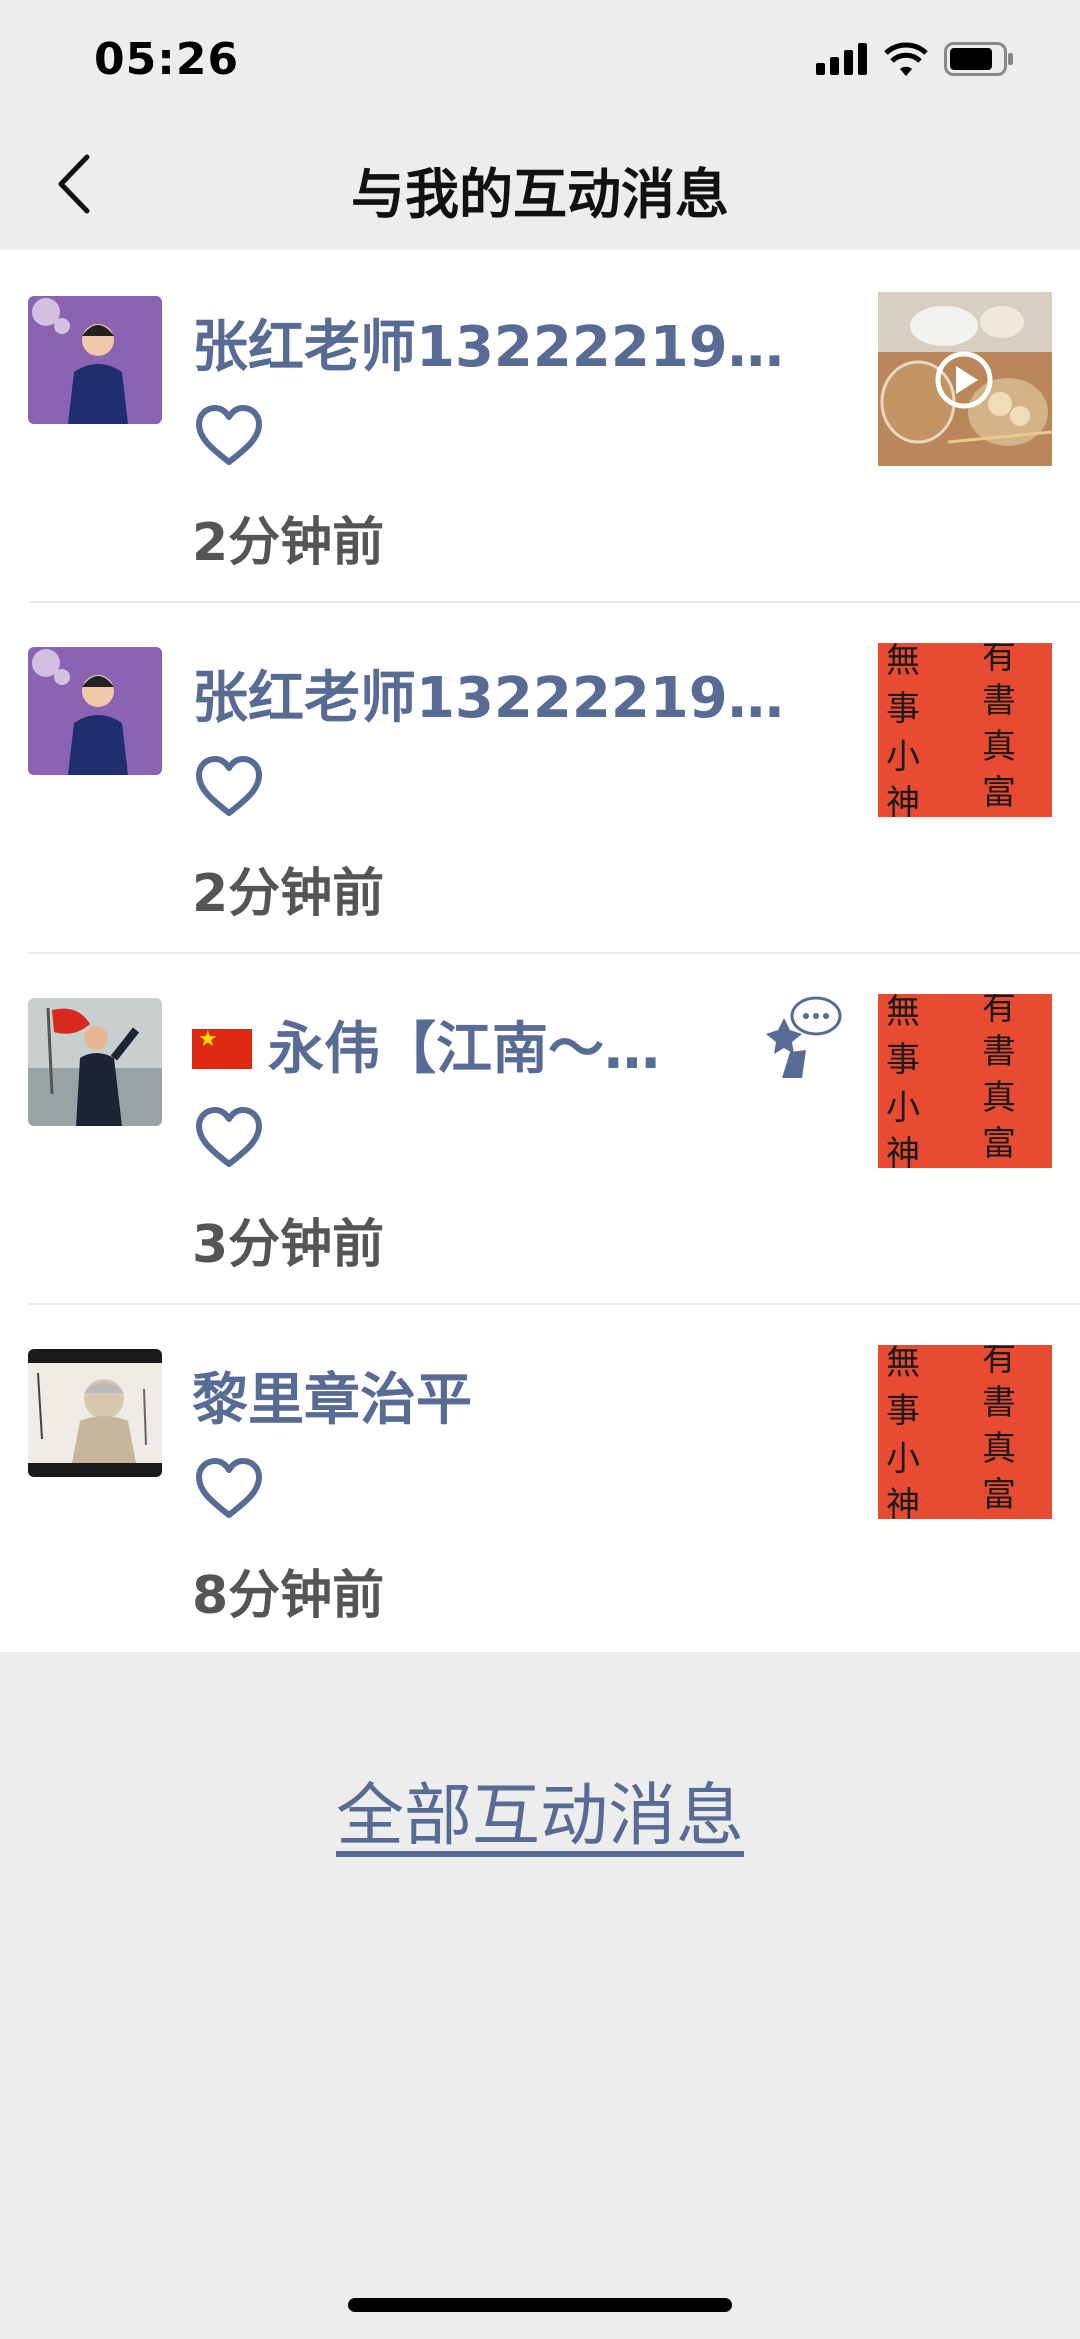 This screenshot has width=1080, height=2339. What do you see at coordinates (965, 379) in the screenshot?
I see `post-thumbnail` at bounding box center [965, 379].